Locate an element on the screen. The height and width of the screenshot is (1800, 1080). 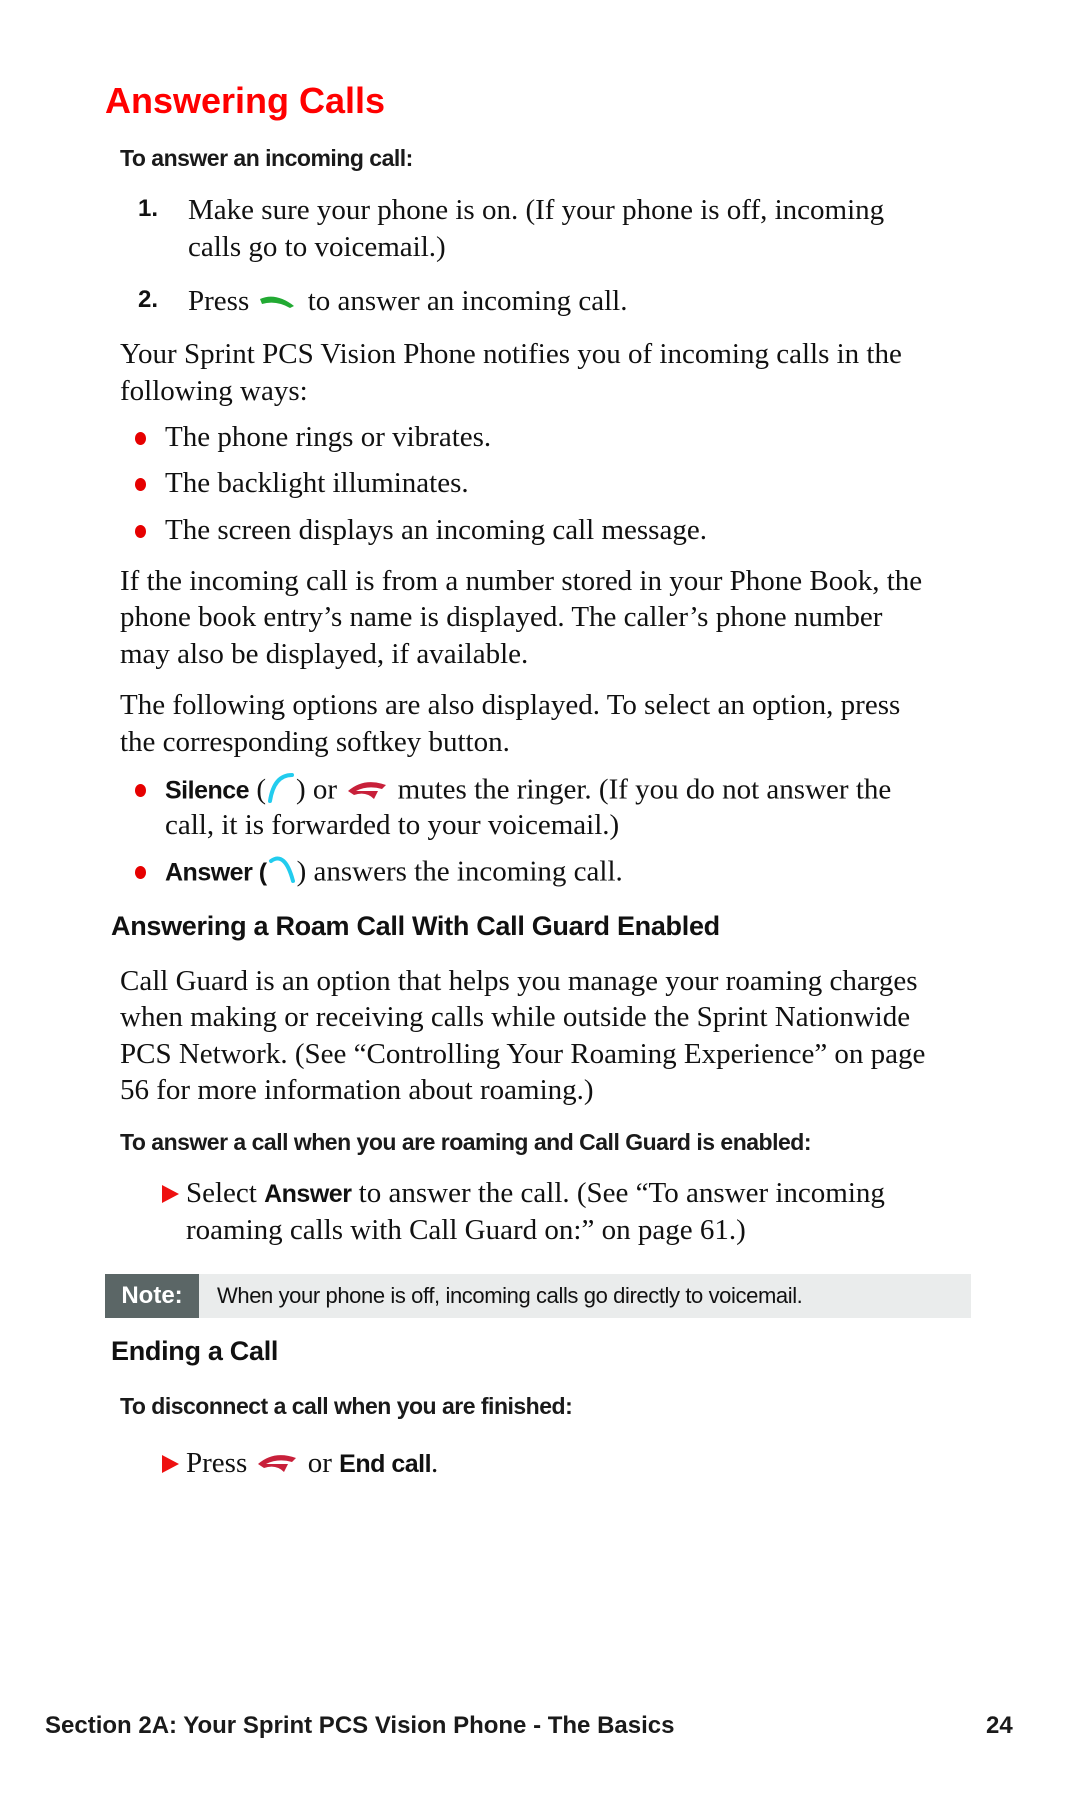
step-2: Press to answer an incoming call. is located at coordinates (407, 302).